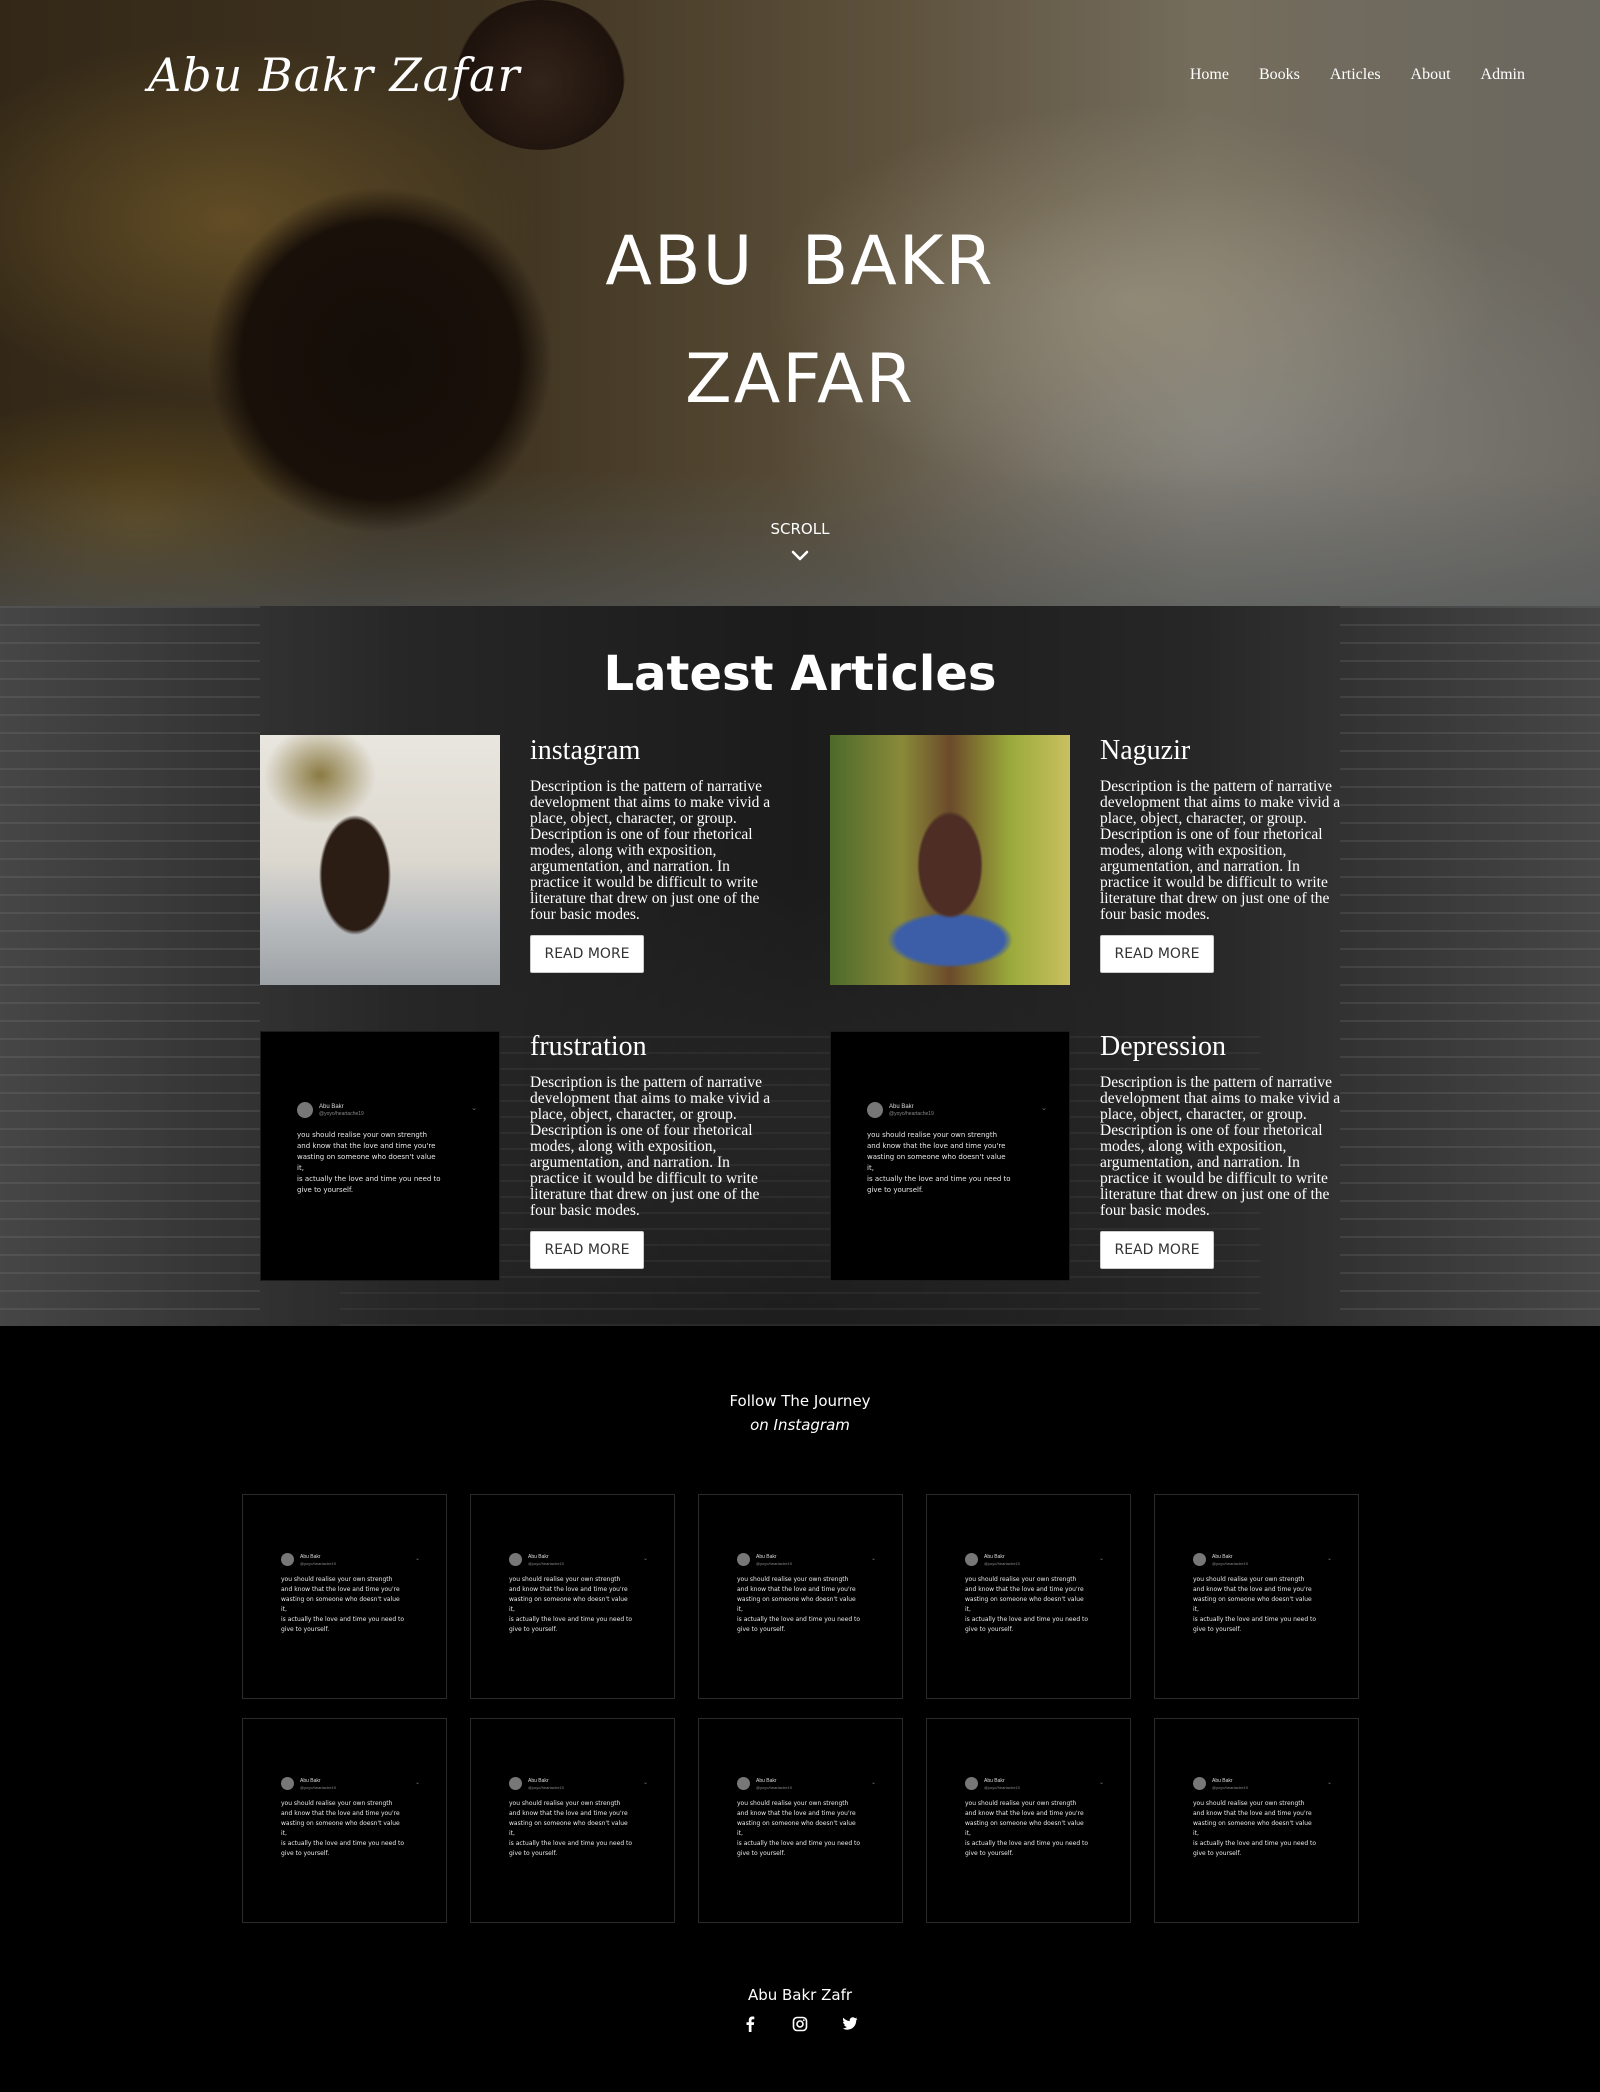  Describe the element at coordinates (750, 2024) in the screenshot. I see `facebook-icon` at that location.